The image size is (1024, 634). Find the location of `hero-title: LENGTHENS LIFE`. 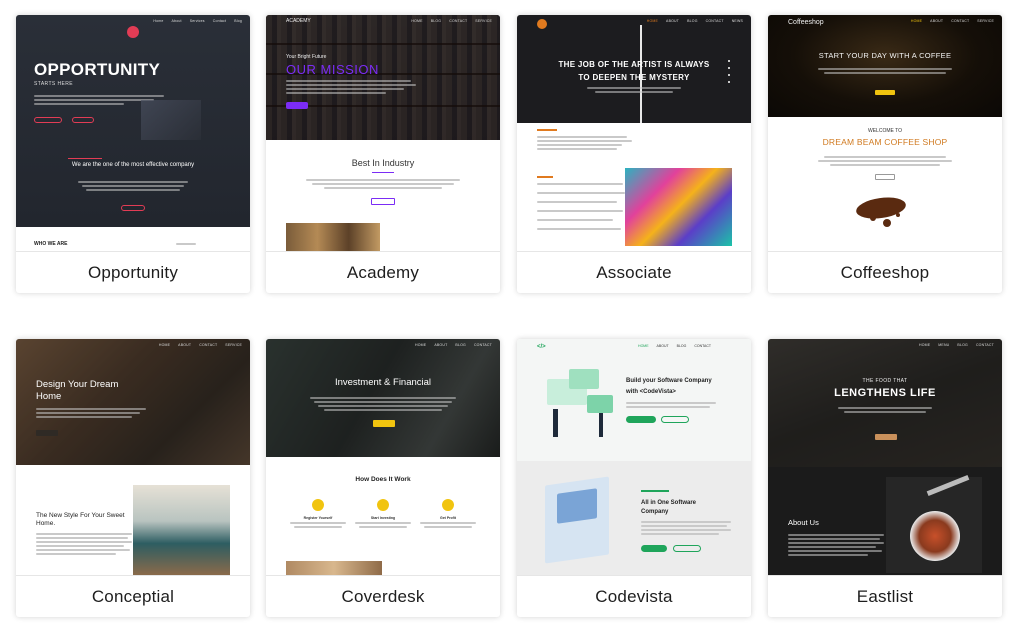

hero-title: LENGTHENS LIFE is located at coordinates (885, 393).